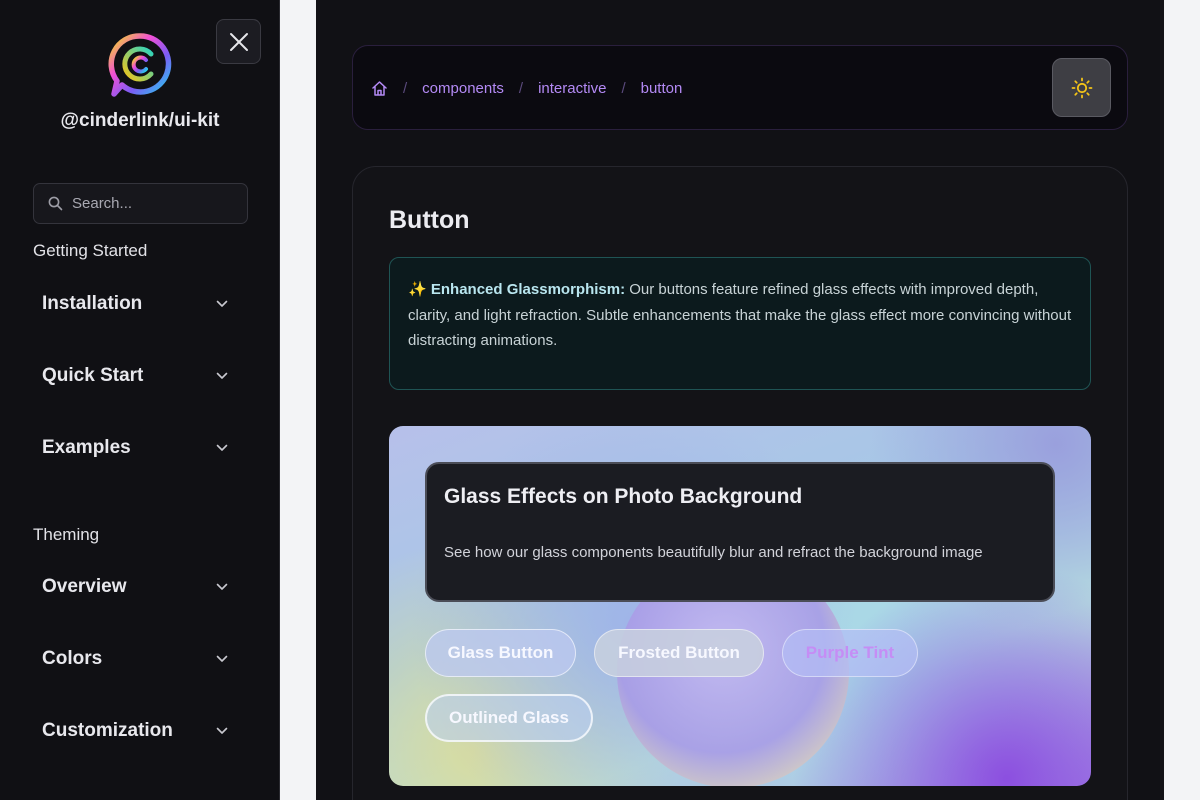  What do you see at coordinates (526, 88) in the screenshot?
I see `breadcrumb: / components / interactive / button` at bounding box center [526, 88].